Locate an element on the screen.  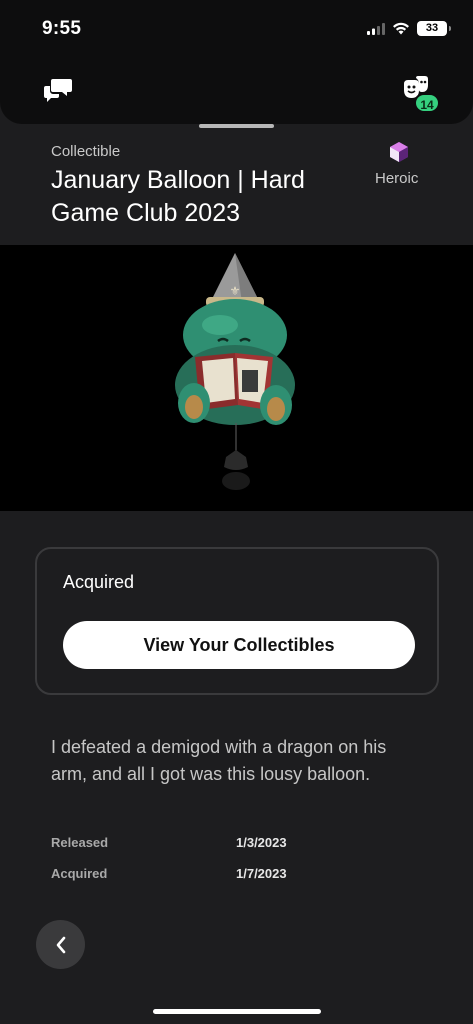
released-label: Released is located at coordinates (80, 842).